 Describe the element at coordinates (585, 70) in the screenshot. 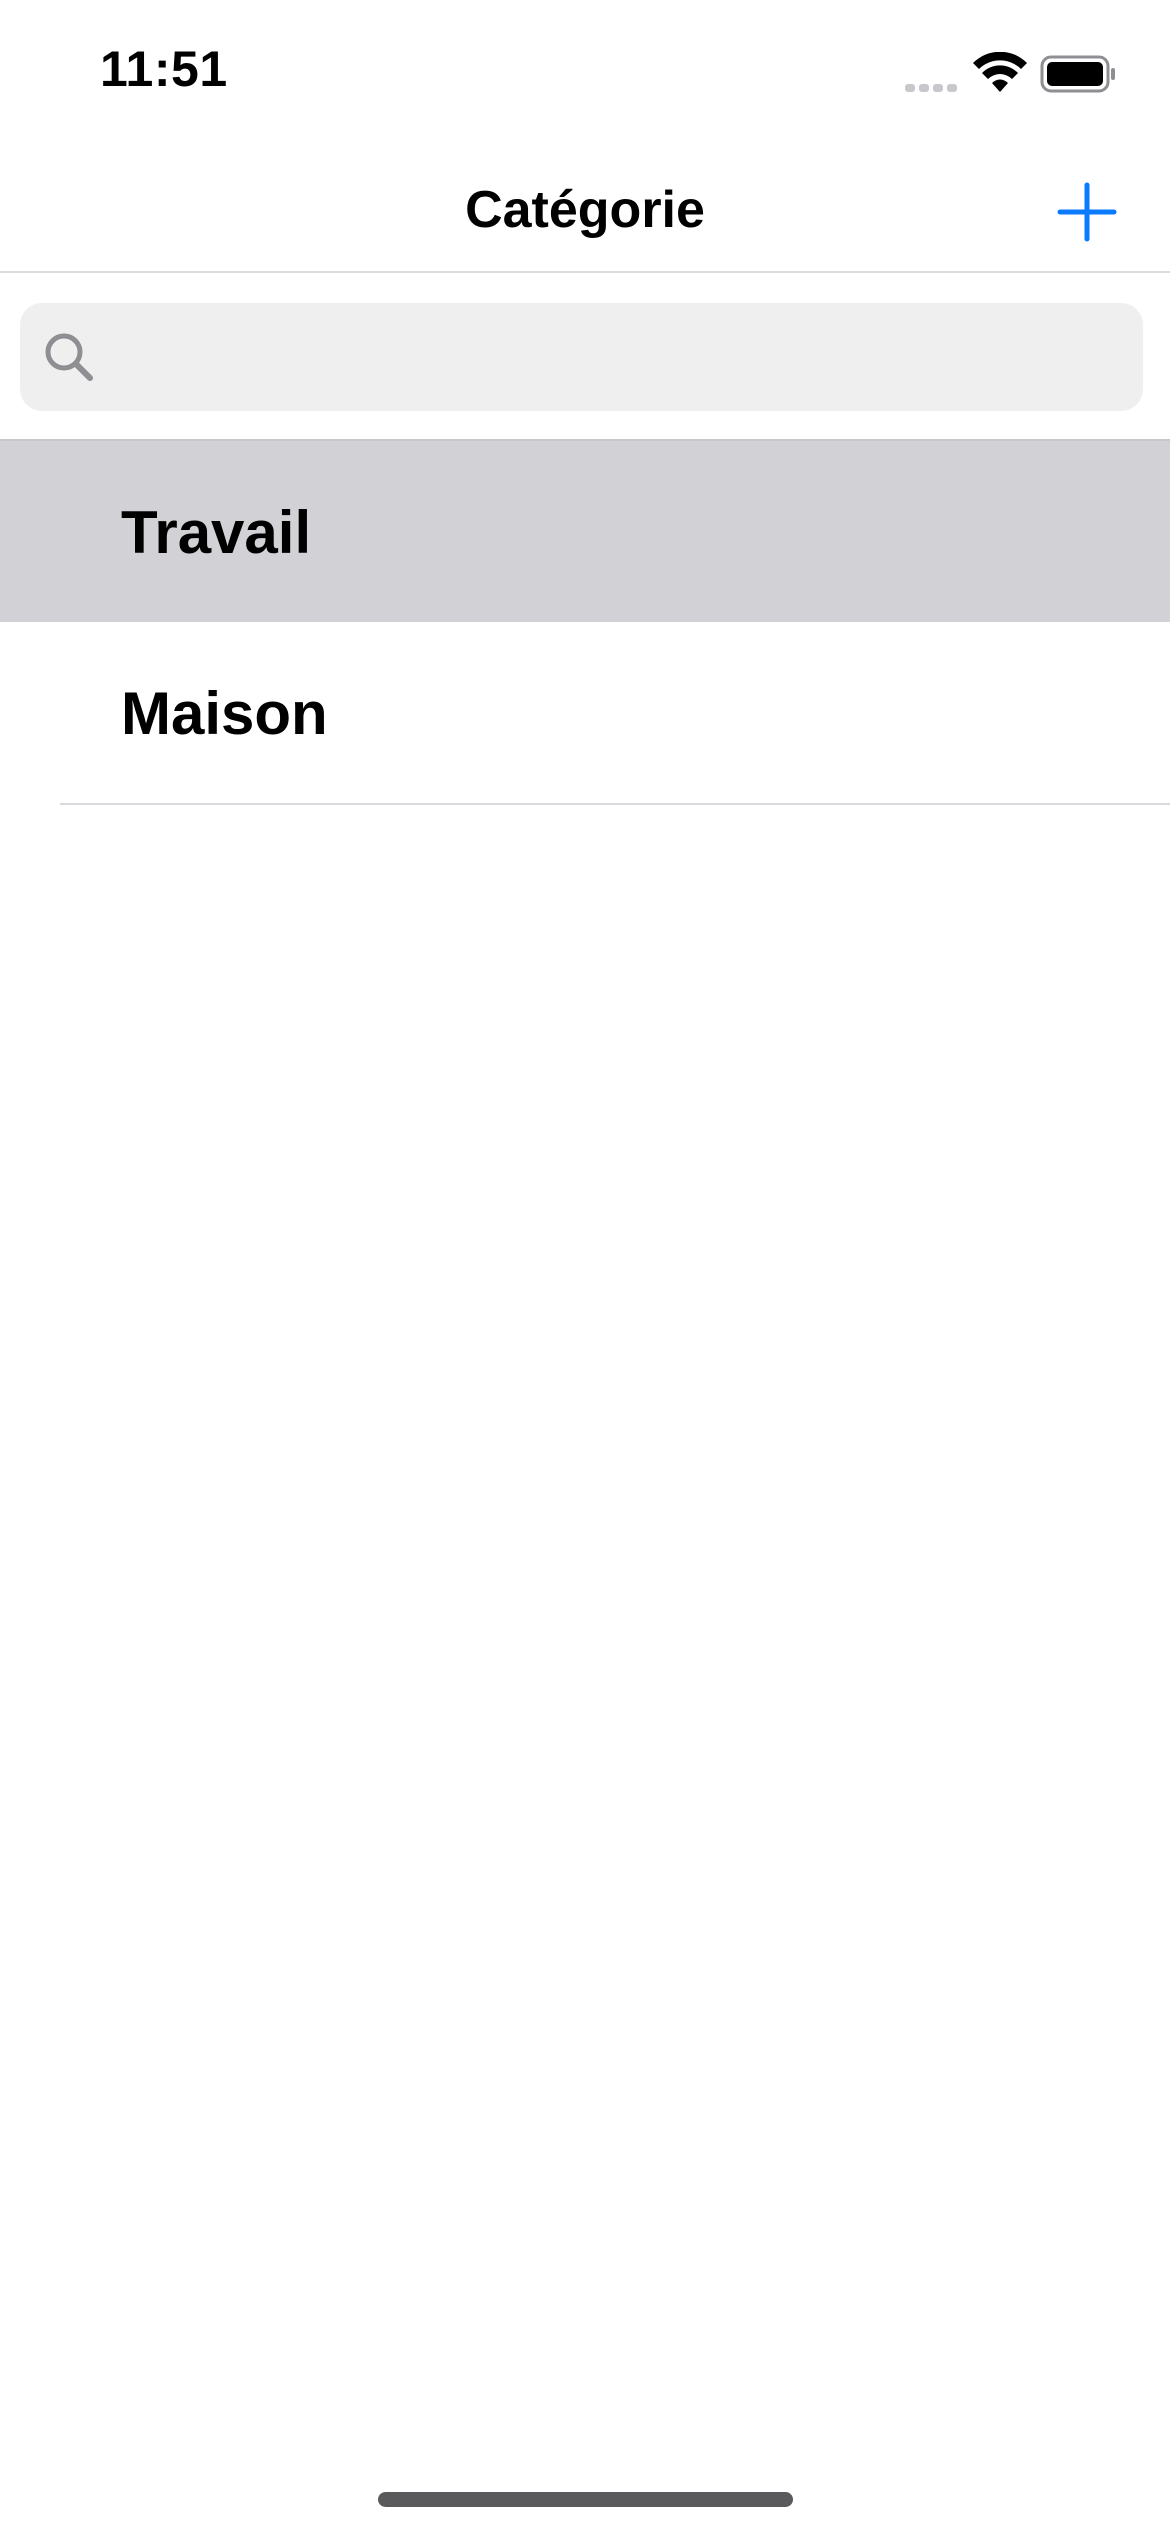

I see `status-bar: 11:51` at that location.